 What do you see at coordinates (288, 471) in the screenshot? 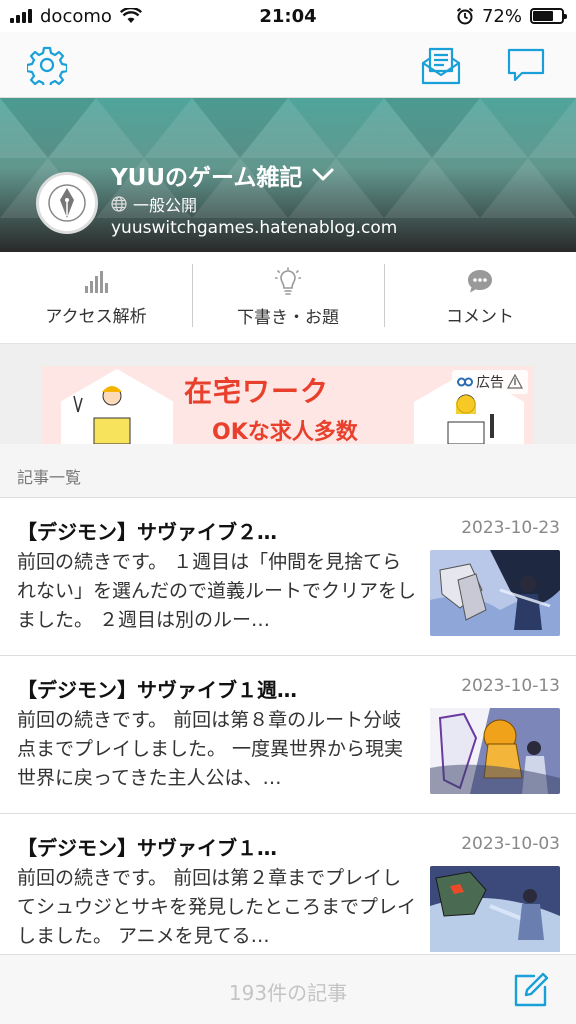
I see `article-list-header: 記事一覧` at bounding box center [288, 471].